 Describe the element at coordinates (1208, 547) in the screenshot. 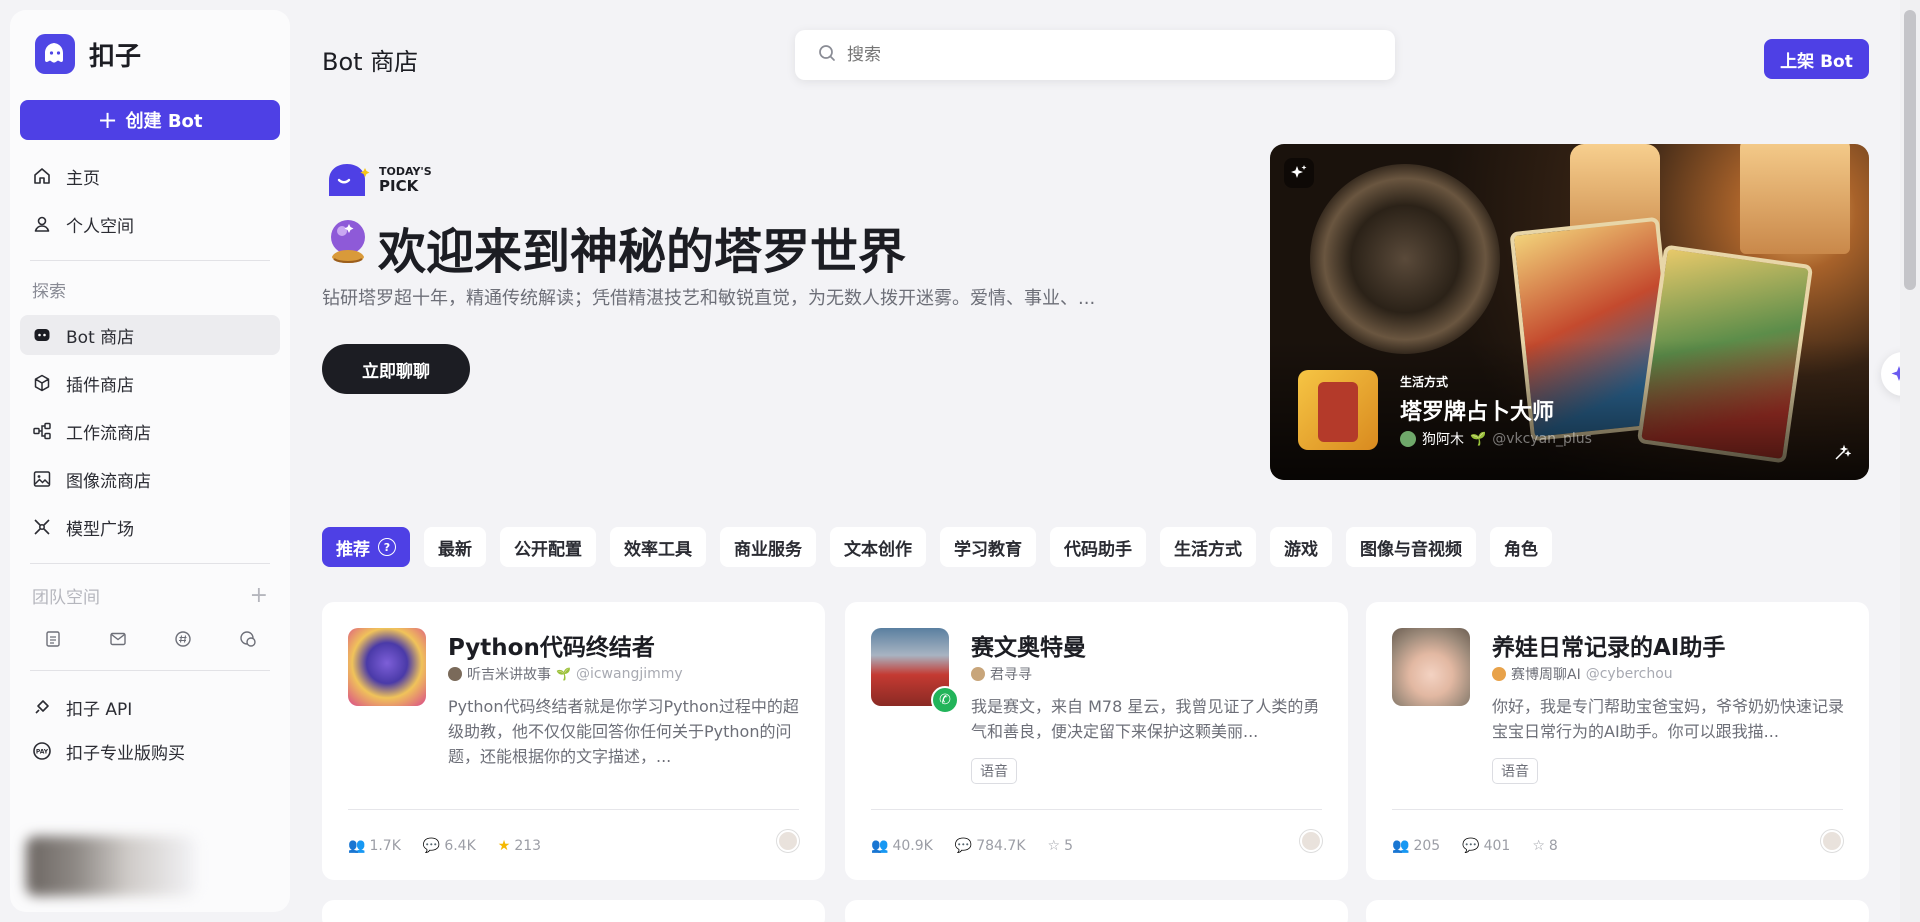

I see `tab-lifestyle: 生活方式` at that location.